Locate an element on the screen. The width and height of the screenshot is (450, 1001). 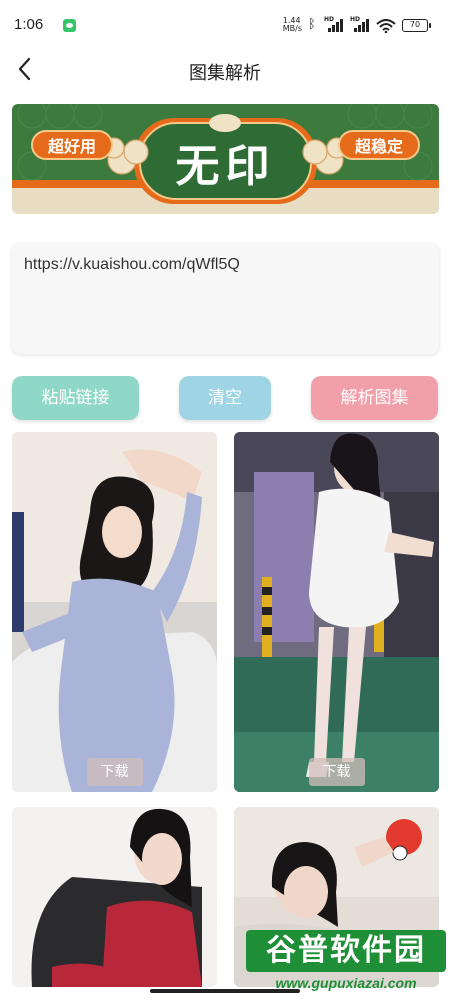
page-title: 图集解析 is located at coordinates (225, 73).